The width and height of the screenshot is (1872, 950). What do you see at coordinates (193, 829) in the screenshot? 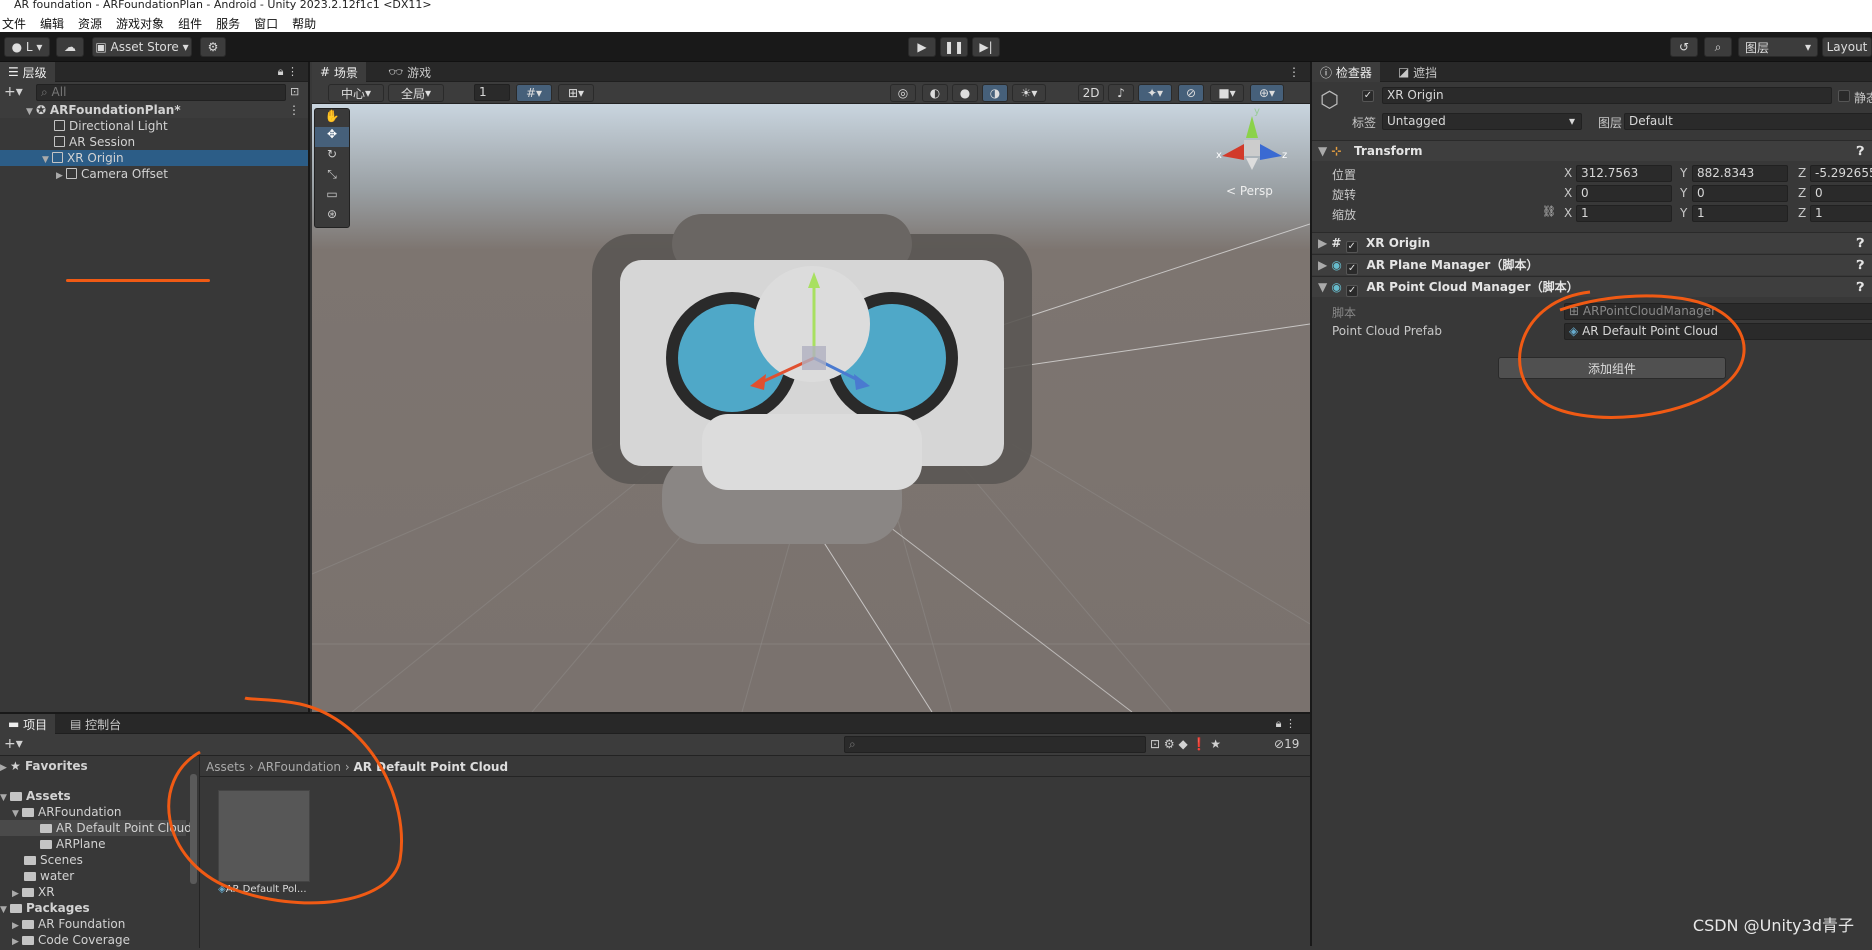
I see `tree-scrollbar` at bounding box center [193, 829].